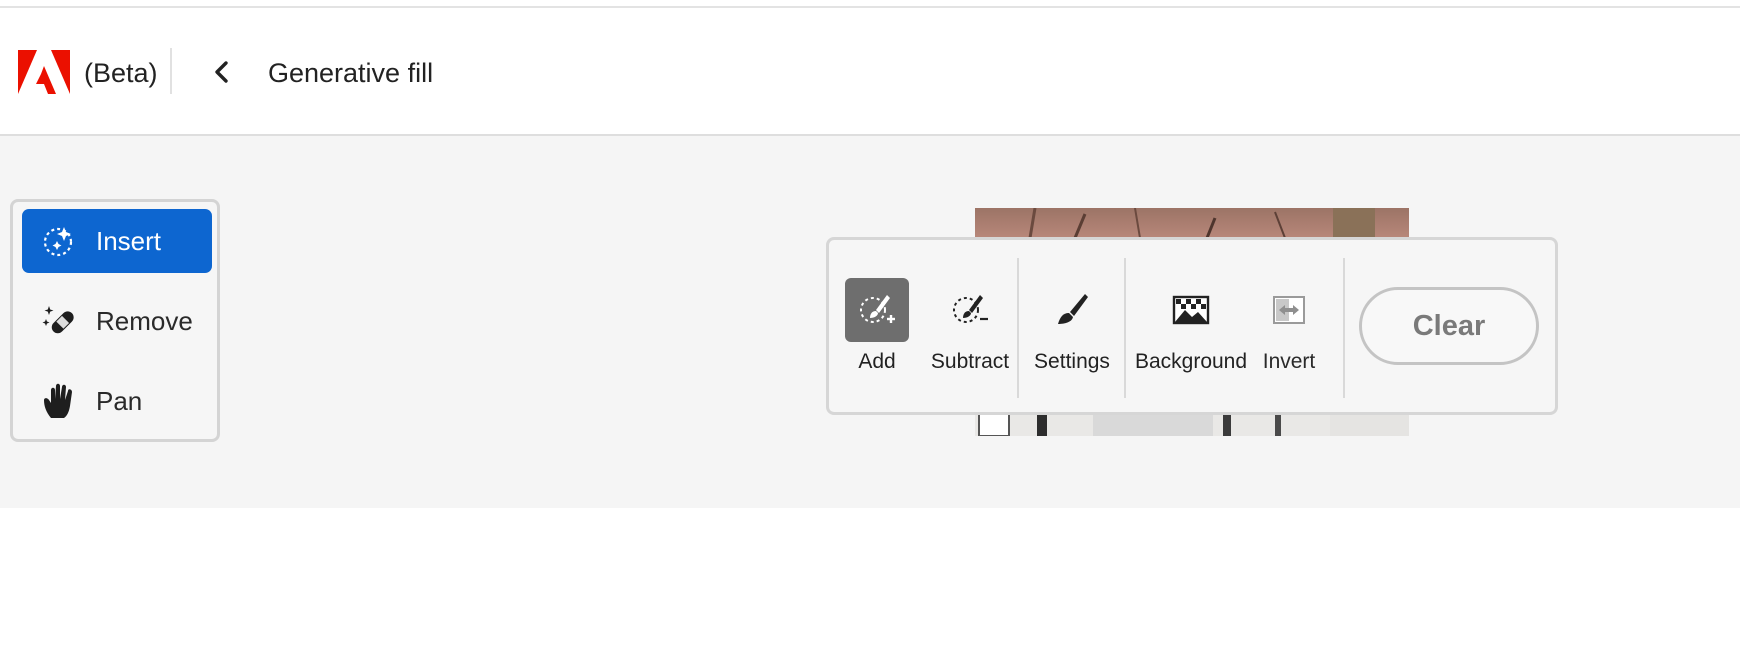 The image size is (1740, 660). Describe the element at coordinates (1289, 361) in the screenshot. I see `invert-label: Invert` at that location.